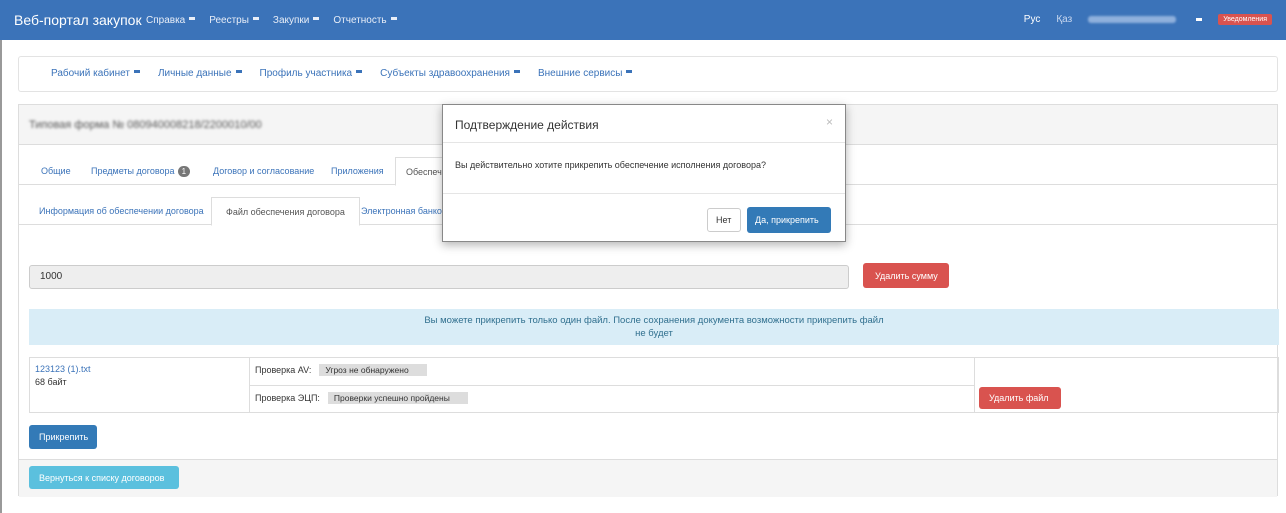  What do you see at coordinates (51, 382) in the screenshot?
I see `file-size: 68 байт` at bounding box center [51, 382].